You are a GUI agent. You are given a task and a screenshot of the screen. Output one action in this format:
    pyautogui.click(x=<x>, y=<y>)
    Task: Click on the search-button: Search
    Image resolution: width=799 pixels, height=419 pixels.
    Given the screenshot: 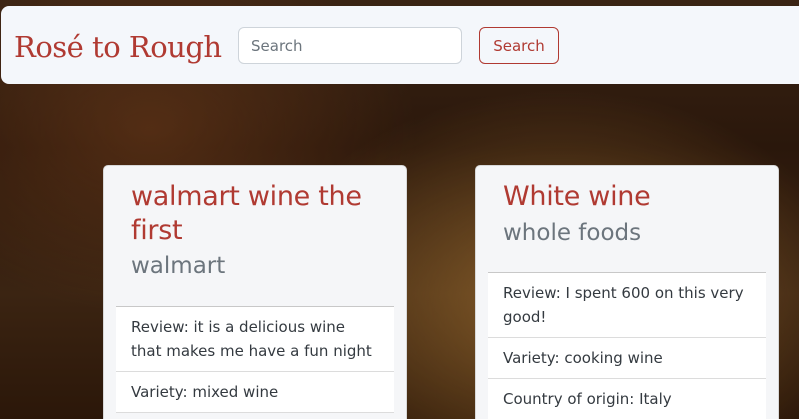 What is the action you would take?
    pyautogui.click(x=519, y=45)
    